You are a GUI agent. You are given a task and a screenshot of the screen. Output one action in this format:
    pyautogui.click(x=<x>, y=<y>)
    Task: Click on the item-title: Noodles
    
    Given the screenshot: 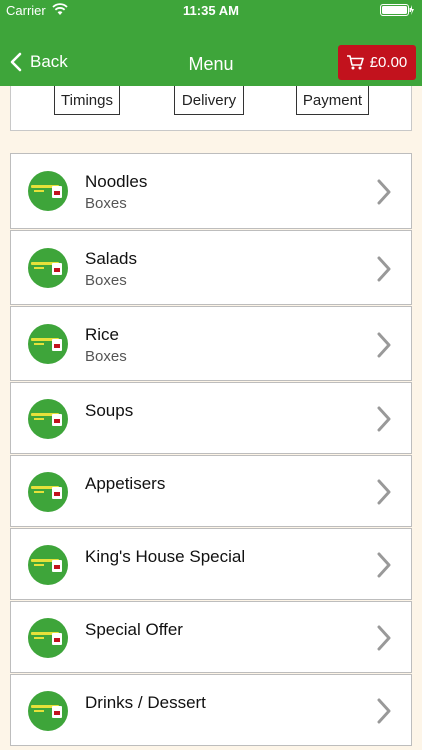 What is the action you would take?
    pyautogui.click(x=116, y=181)
    